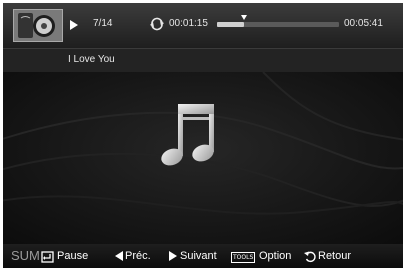 The width and height of the screenshot is (406, 271). I want to click on tools-icon: TOOLS, so click(243, 257).